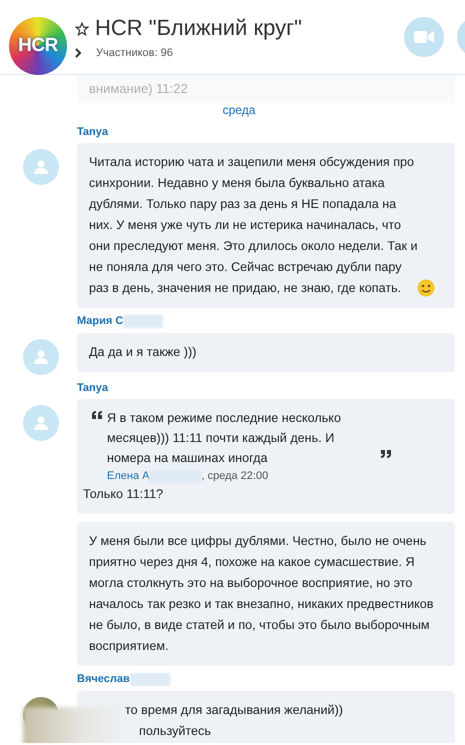 Image resolution: width=465 pixels, height=745 pixels. I want to click on message-text: Читала историю чата и зацепили меня обсуждения про синхронии. Недавно у меня была буквально атака дублями. Только пару раз за день я НЕ попадала на них. У меня уже чуть ли не истерика начиналась, что они преследуют меня. Это длилось около недели. Так и не поняла для чего это. Сейчас встречаю дубли пару раз в день, значения не придаю, не знаю, где копать., so click(254, 225).